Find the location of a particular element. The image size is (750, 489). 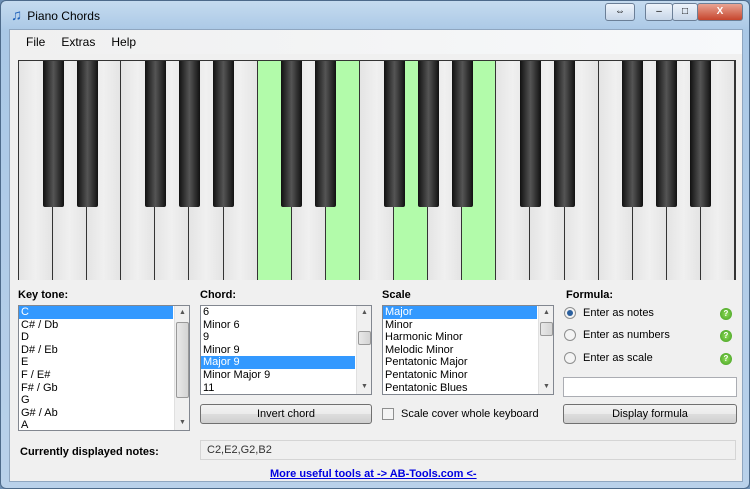

ab-tools-link: More useful tools at -> AB-Tools.com <- is located at coordinates (373, 474).